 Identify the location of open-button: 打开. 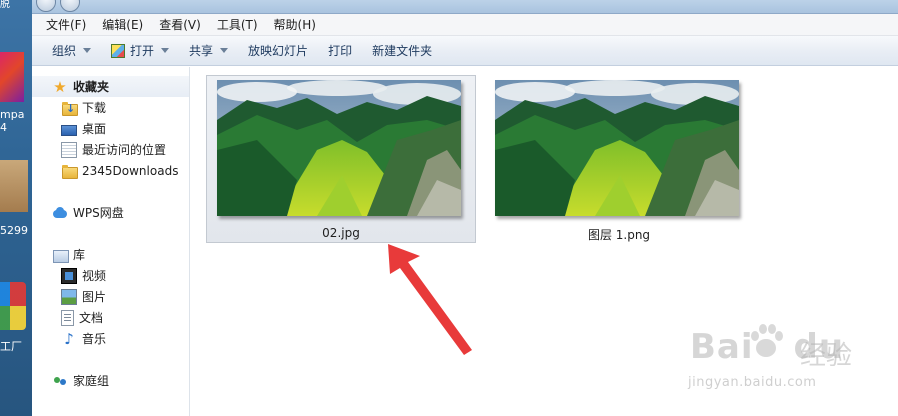
(140, 51).